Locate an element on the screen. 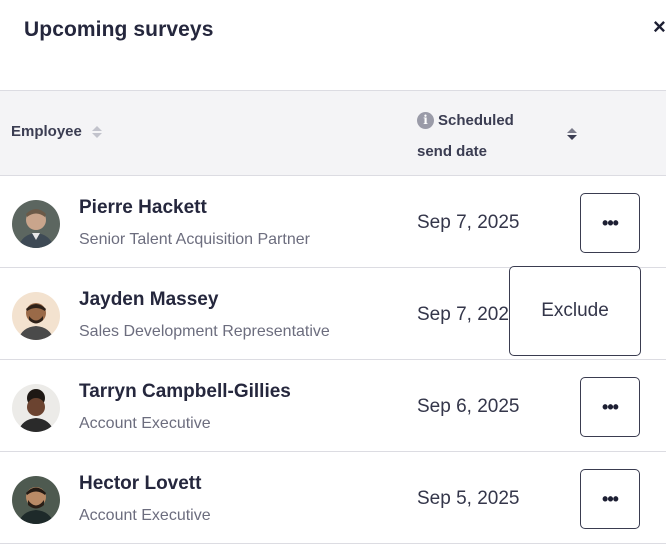 This screenshot has width=666, height=546. exclude-menu-item: Exclude is located at coordinates (575, 311).